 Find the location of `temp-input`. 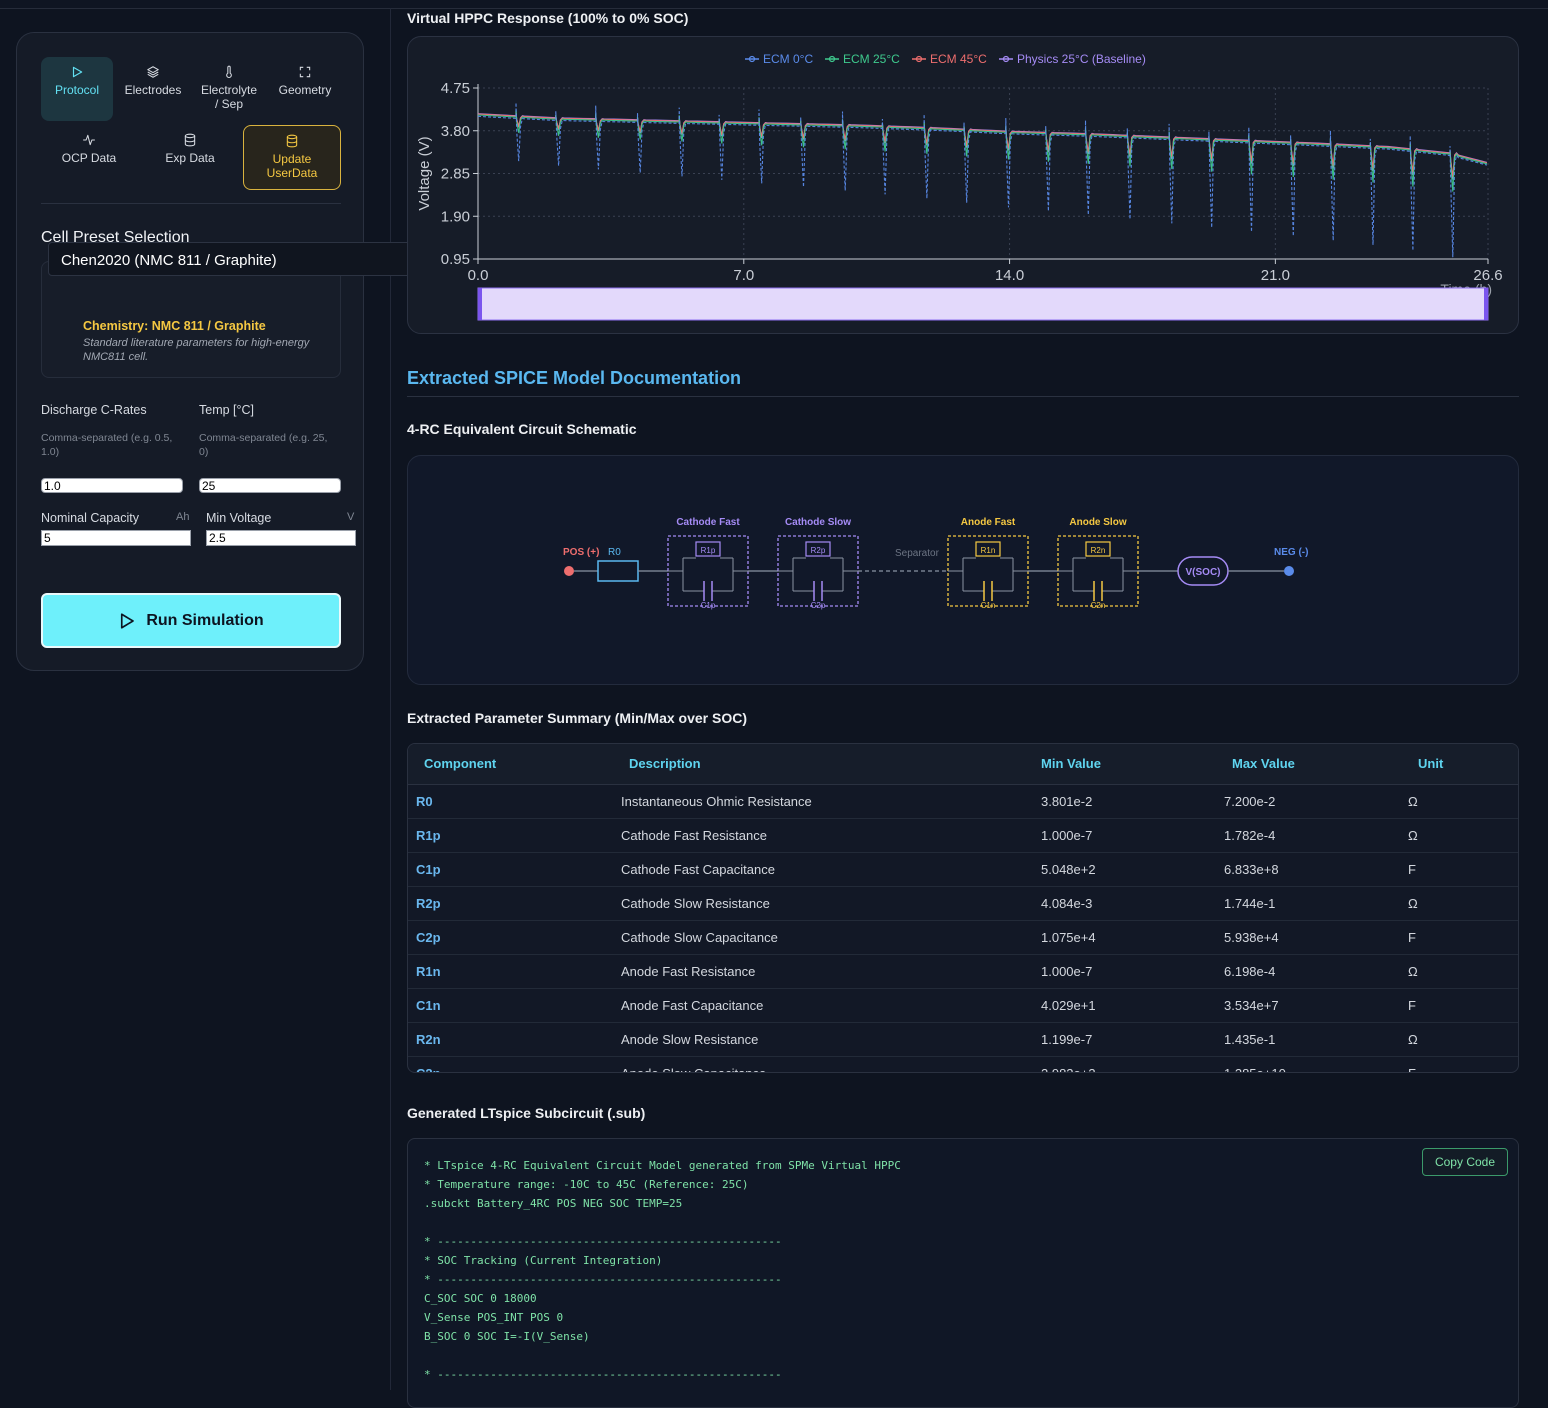

temp-input is located at coordinates (270, 485).